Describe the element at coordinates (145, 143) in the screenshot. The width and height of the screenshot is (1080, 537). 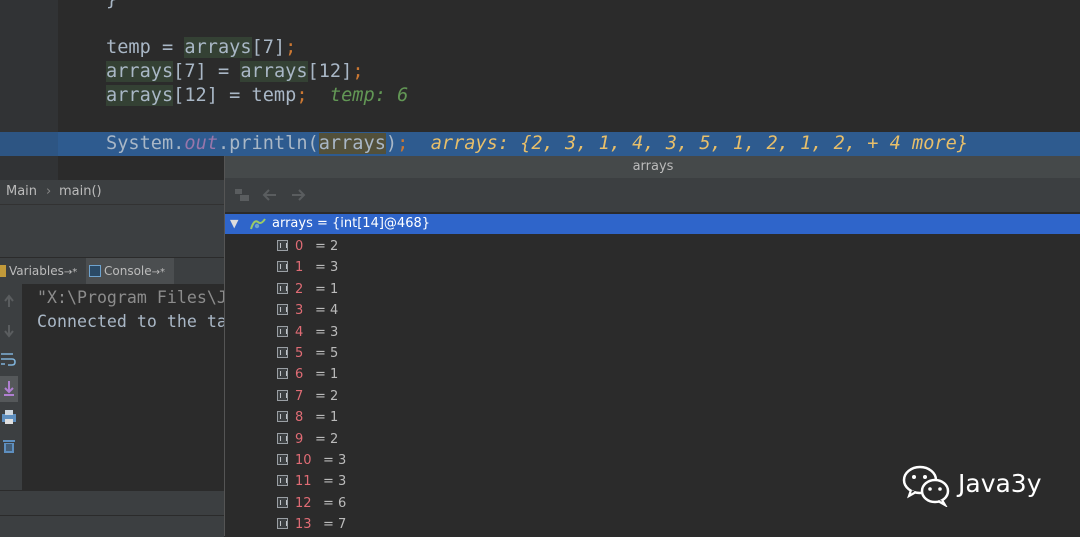
I see `class-text: System.` at that location.